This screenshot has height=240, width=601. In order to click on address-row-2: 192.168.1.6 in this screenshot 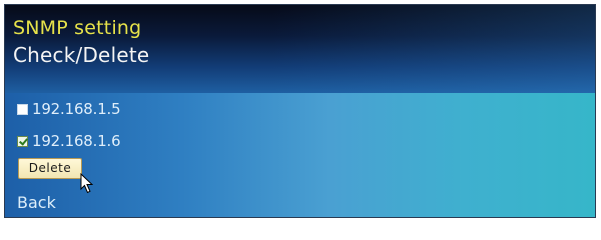, I will do `click(69, 141)`.